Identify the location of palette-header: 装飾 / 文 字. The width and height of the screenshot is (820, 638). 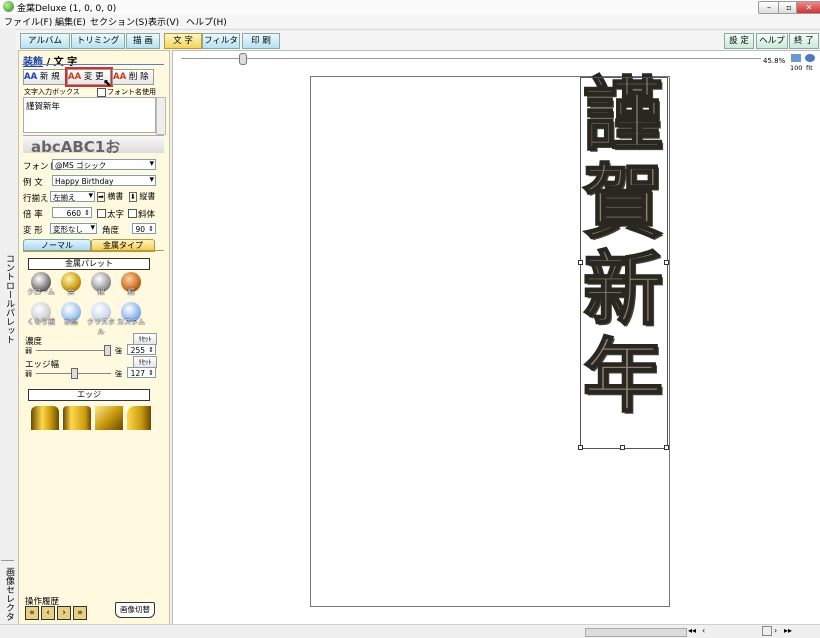
(50, 60).